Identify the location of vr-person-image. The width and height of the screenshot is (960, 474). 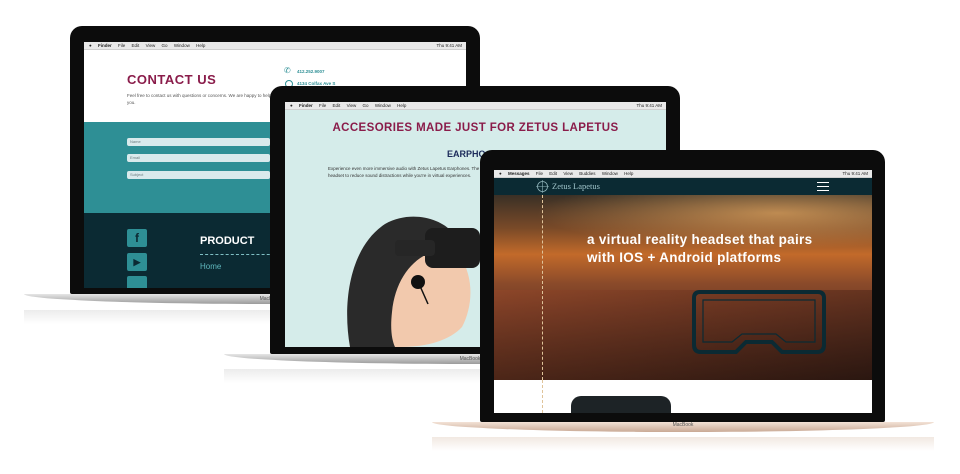
(413, 281).